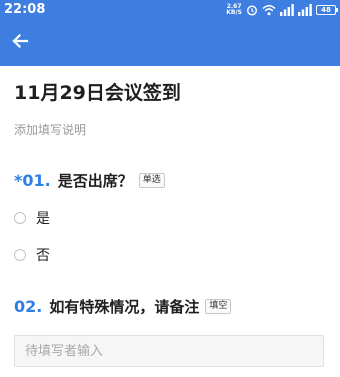  I want to click on alarm-icon, so click(252, 10).